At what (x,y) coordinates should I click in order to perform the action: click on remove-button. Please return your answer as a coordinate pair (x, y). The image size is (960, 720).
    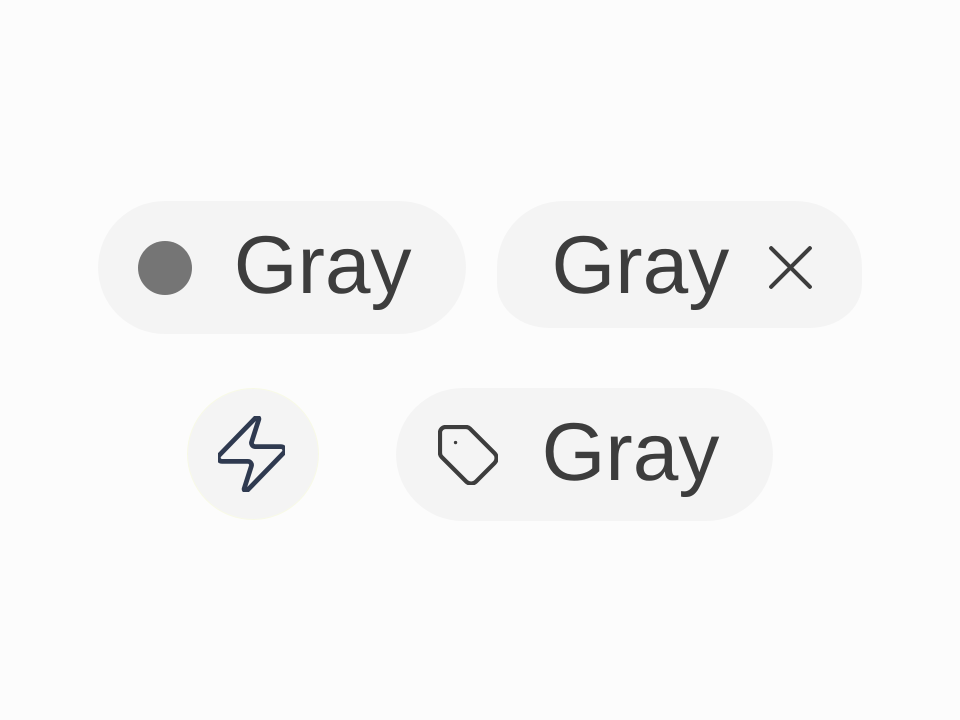
    Looking at the image, I should click on (790, 267).